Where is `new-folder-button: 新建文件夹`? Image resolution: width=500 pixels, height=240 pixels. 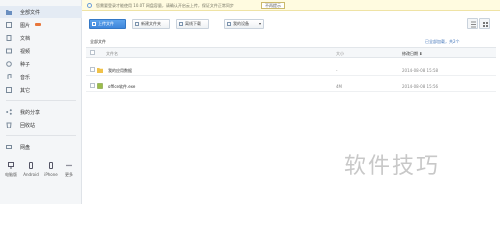
new-folder-button: 新建文件夹 is located at coordinates (151, 24).